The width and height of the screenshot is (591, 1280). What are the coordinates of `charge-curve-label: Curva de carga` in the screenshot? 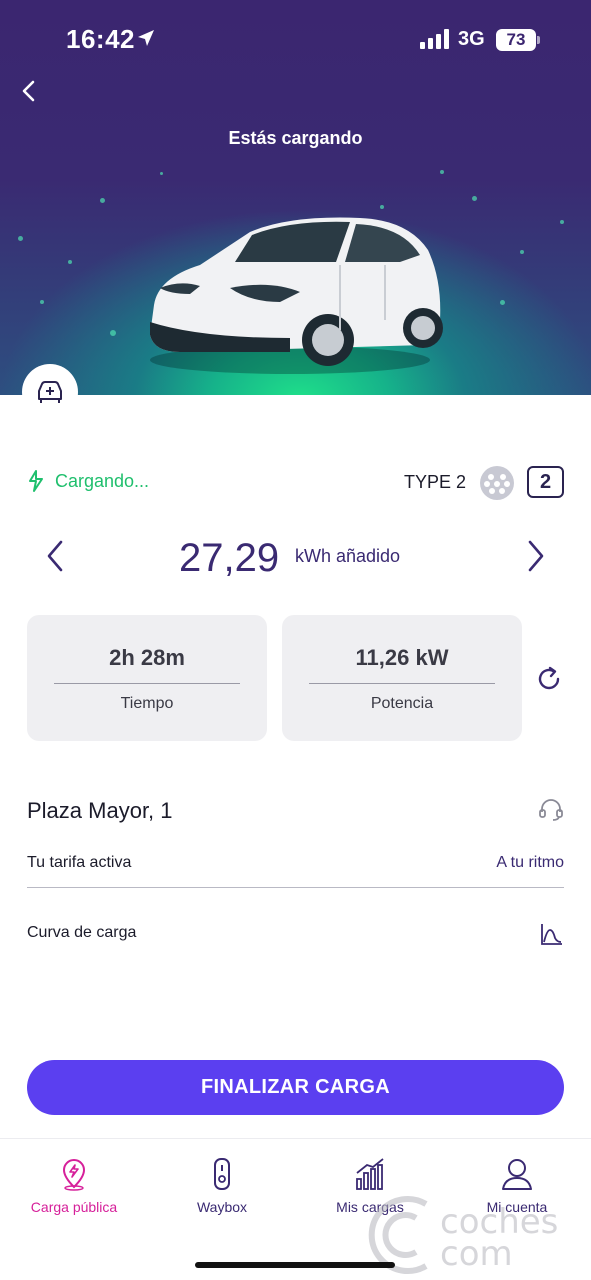 It's located at (82, 932).